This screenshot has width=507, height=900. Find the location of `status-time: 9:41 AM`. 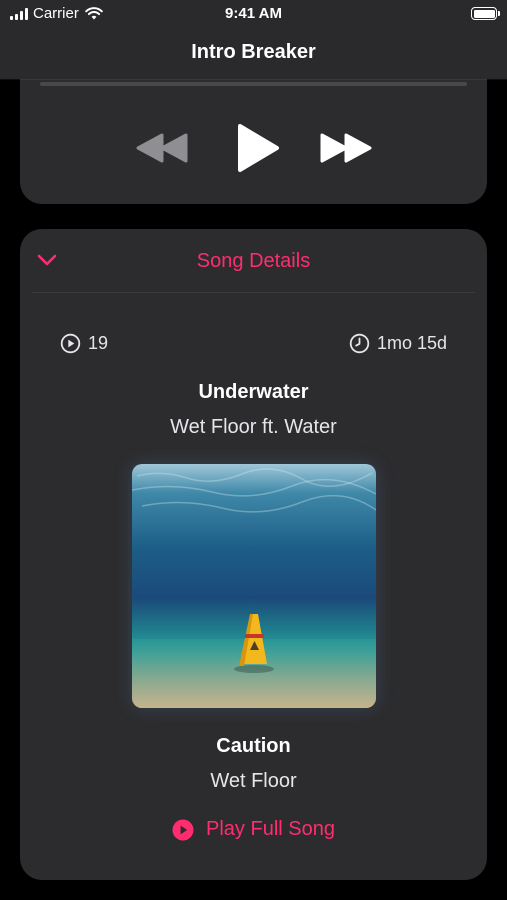

status-time: 9:41 AM is located at coordinates (253, 13).